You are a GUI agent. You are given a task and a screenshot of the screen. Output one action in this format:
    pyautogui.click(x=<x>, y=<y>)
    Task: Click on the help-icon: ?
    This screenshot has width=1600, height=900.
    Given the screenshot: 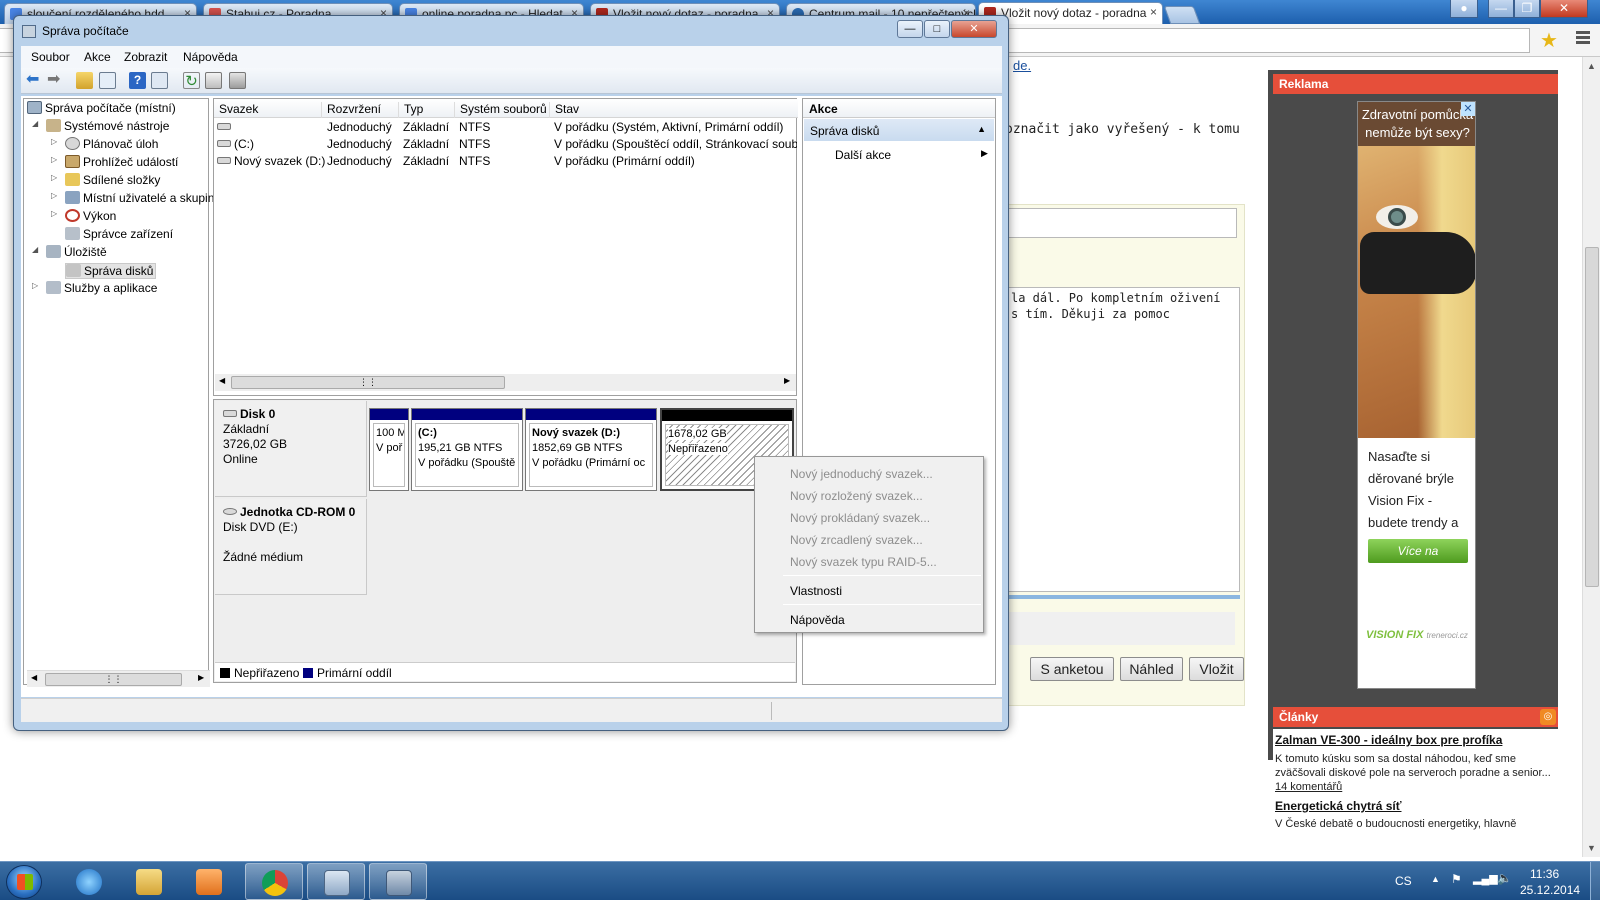 What is the action you would take?
    pyautogui.click(x=137, y=80)
    